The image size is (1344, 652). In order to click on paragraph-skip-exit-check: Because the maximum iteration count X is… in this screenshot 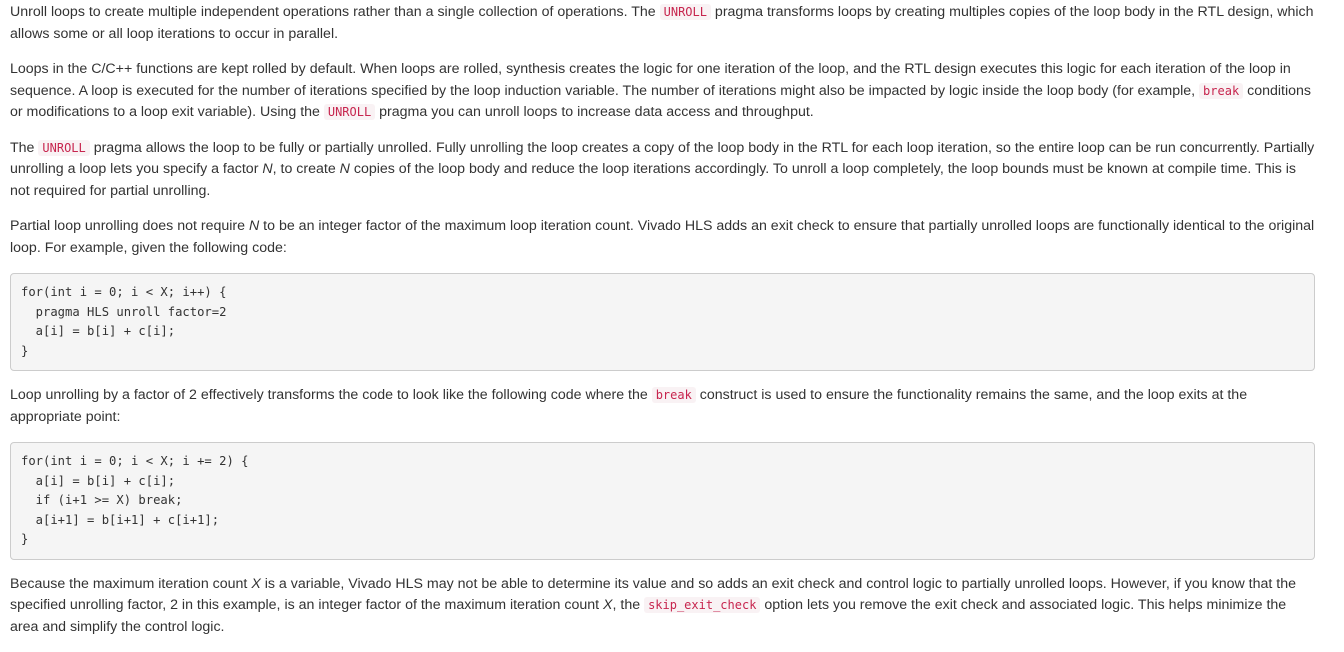, I will do `click(653, 605)`.